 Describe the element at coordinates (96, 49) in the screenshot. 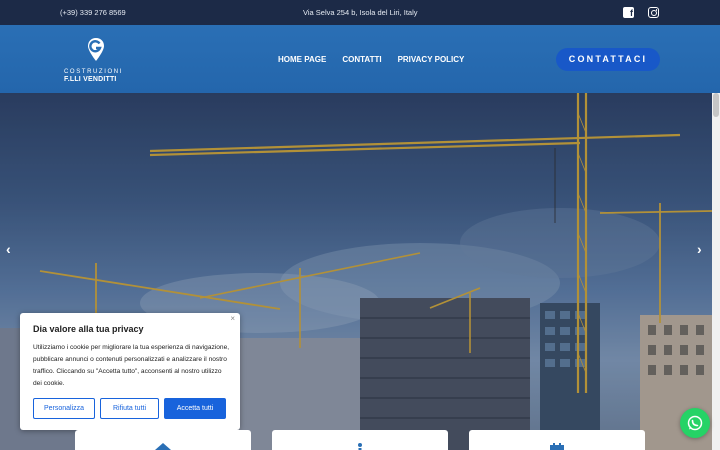

I see `logo-pin-icon` at that location.